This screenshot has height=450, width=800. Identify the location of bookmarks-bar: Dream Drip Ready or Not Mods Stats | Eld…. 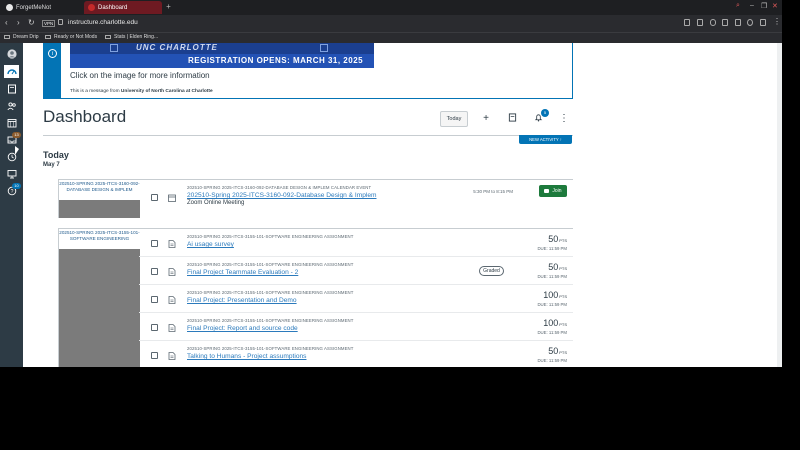
(391, 37).